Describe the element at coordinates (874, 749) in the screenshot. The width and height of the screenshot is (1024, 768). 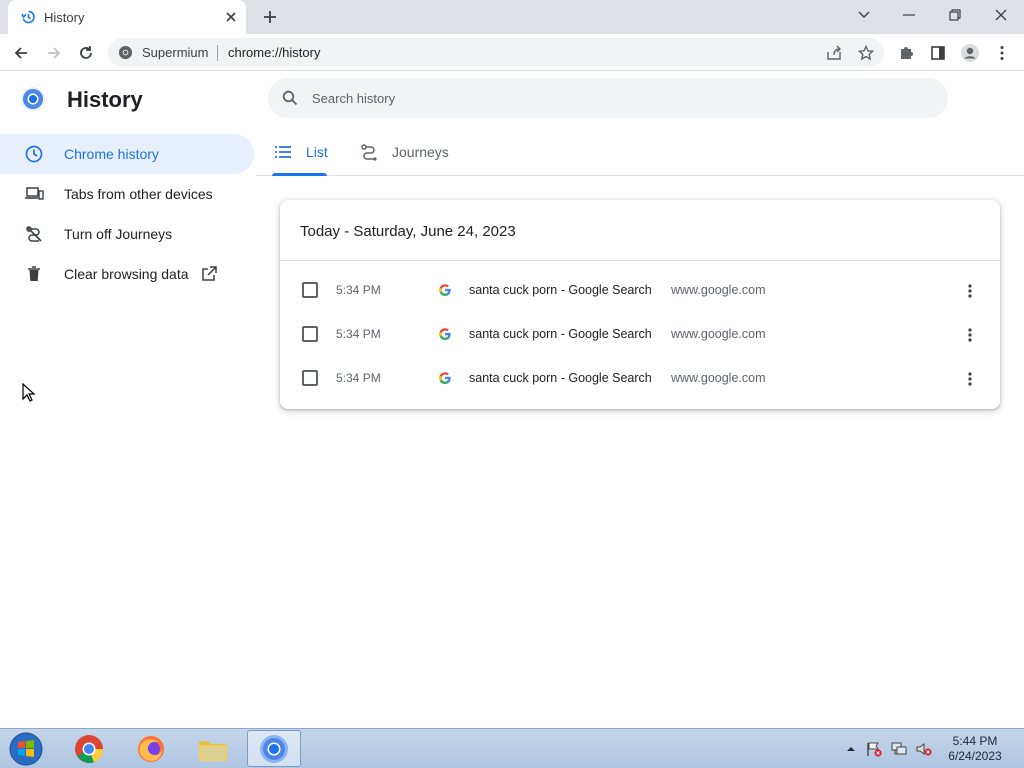
I see `action-center-flag-icon` at that location.